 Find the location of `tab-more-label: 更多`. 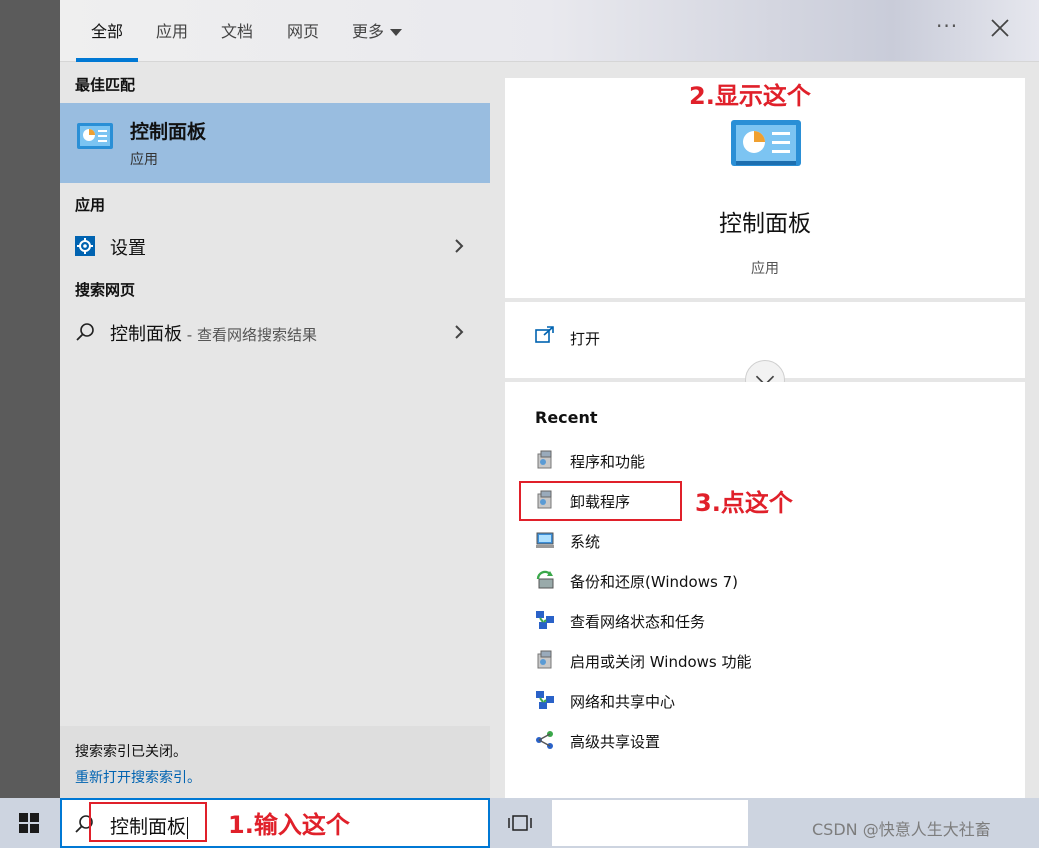

tab-more-label: 更多 is located at coordinates (368, 31).